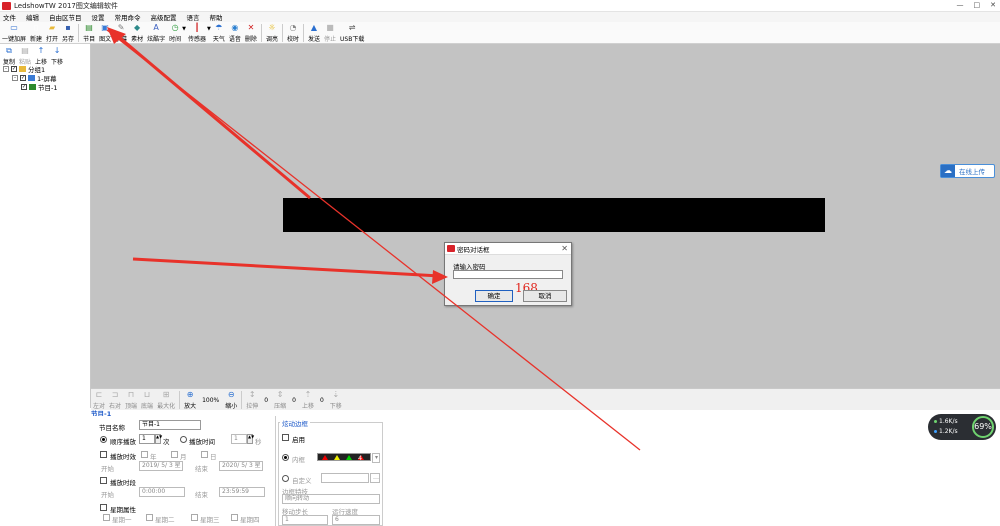 The width and height of the screenshot is (1000, 526). Describe the element at coordinates (9, 55) in the screenshot. I see `copy-button: ⧉ 复制` at that location.